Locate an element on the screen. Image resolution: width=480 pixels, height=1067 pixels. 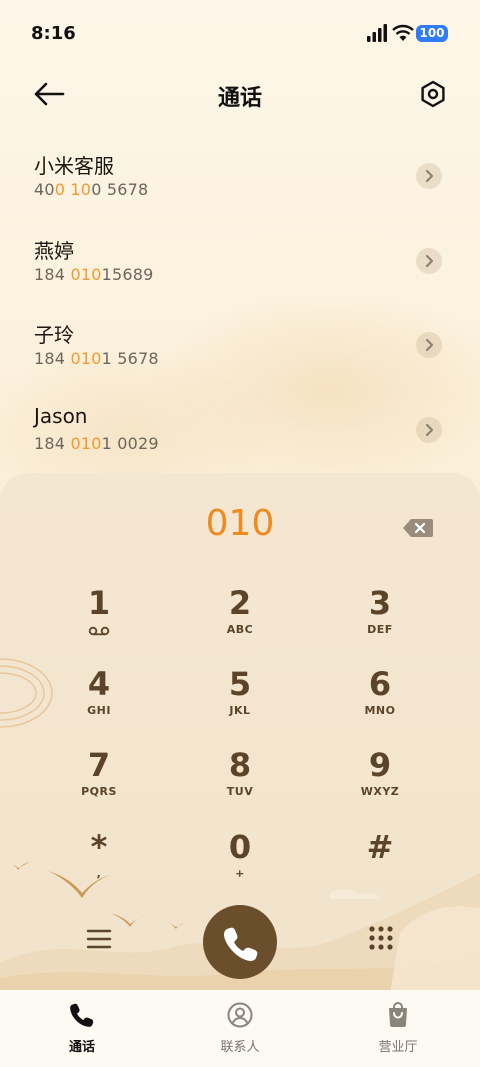
menu-icon is located at coordinates (99, 939).